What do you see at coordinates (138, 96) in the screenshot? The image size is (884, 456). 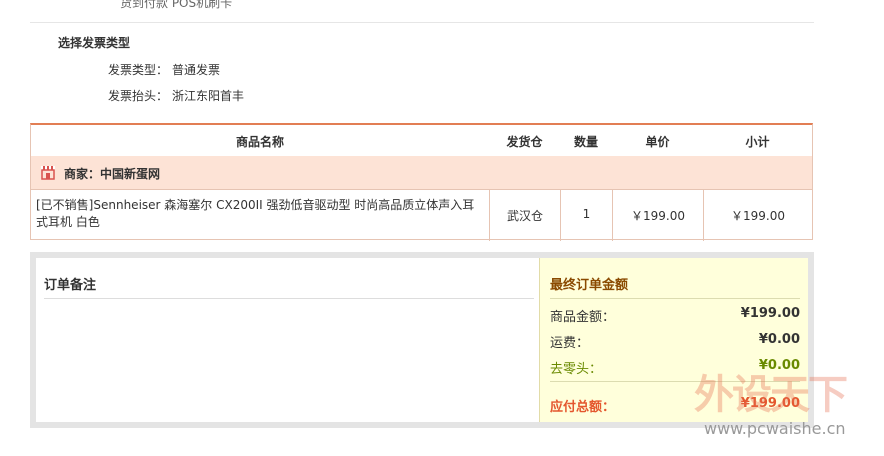 I see `invoice-header-label: 发票抬头：` at bounding box center [138, 96].